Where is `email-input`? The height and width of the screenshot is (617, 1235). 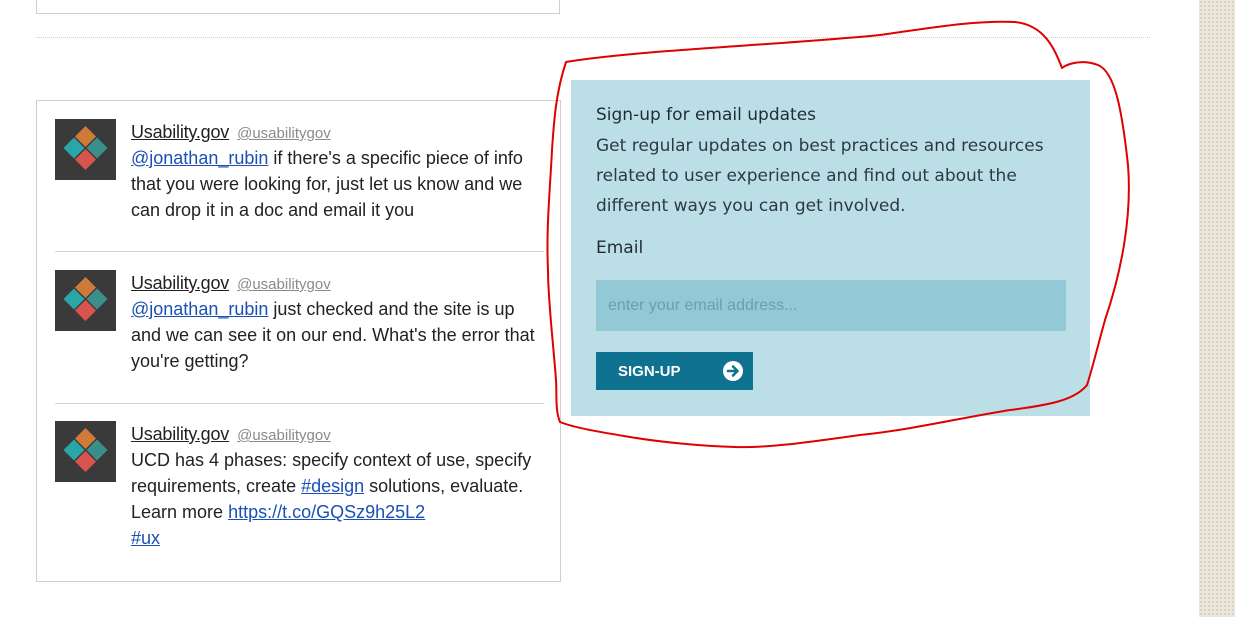
email-input is located at coordinates (831, 305).